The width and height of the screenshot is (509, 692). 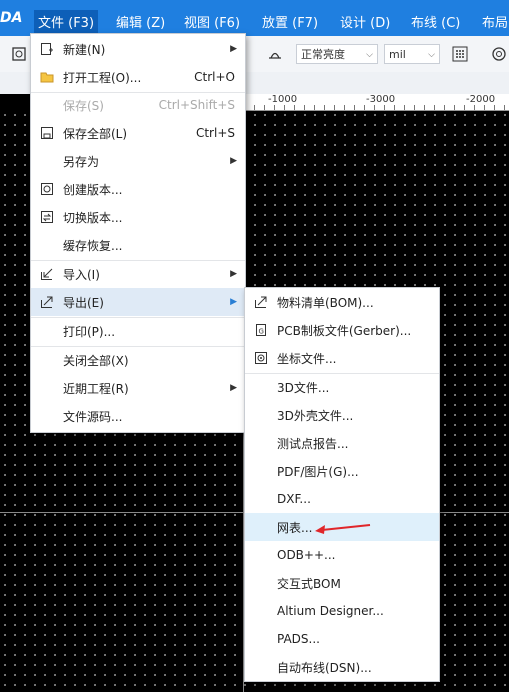 What do you see at coordinates (290, 21) in the screenshot?
I see `menu-place: 放置 (F7)` at bounding box center [290, 21].